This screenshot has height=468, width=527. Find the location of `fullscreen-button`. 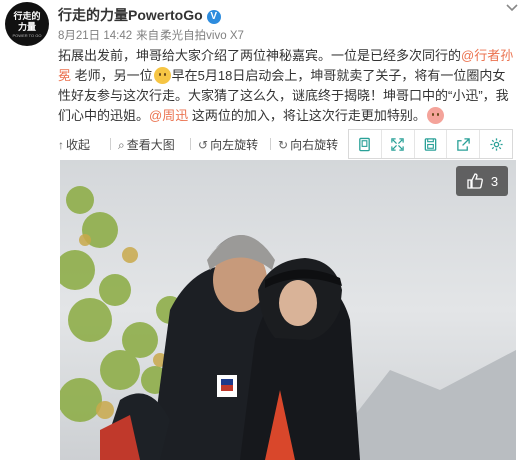

fullscreen-button is located at coordinates (398, 144).